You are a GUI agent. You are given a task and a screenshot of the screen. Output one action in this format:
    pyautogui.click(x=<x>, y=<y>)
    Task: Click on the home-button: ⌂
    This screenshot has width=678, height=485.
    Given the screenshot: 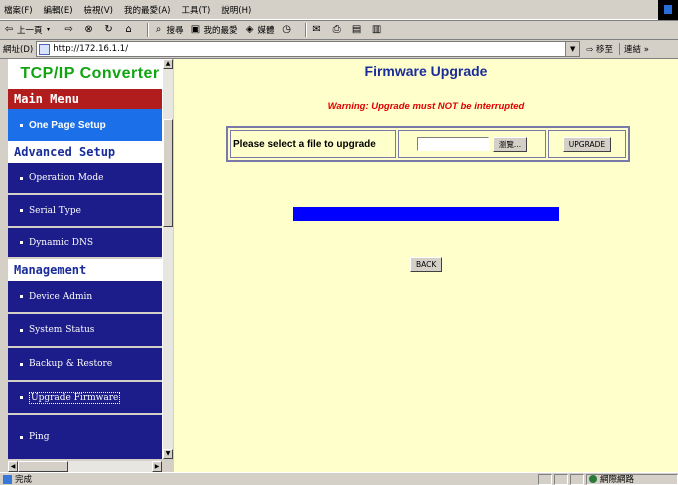 What is the action you would take?
    pyautogui.click(x=130, y=30)
    